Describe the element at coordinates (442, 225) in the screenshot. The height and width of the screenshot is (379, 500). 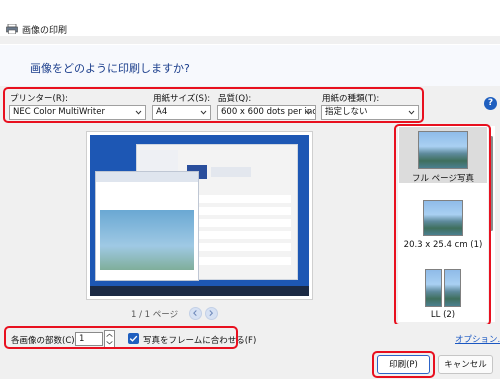
I see `highlight-layout-frame` at that location.